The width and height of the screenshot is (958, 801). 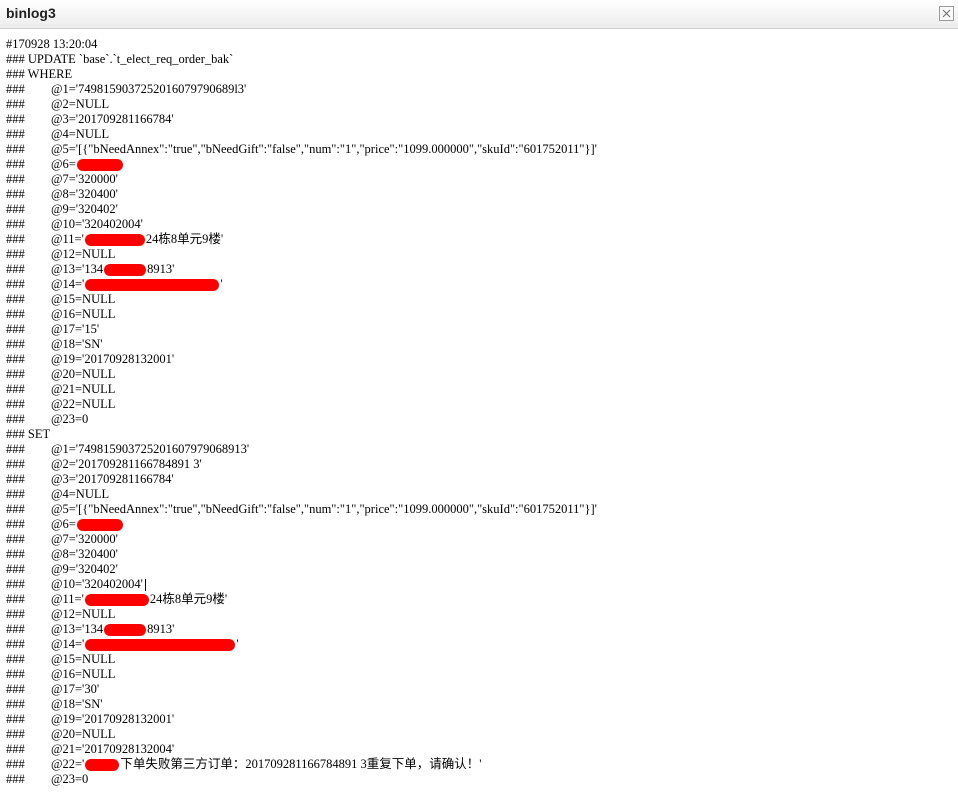 I want to click on log-line: ### WHERE, so click(x=482, y=74).